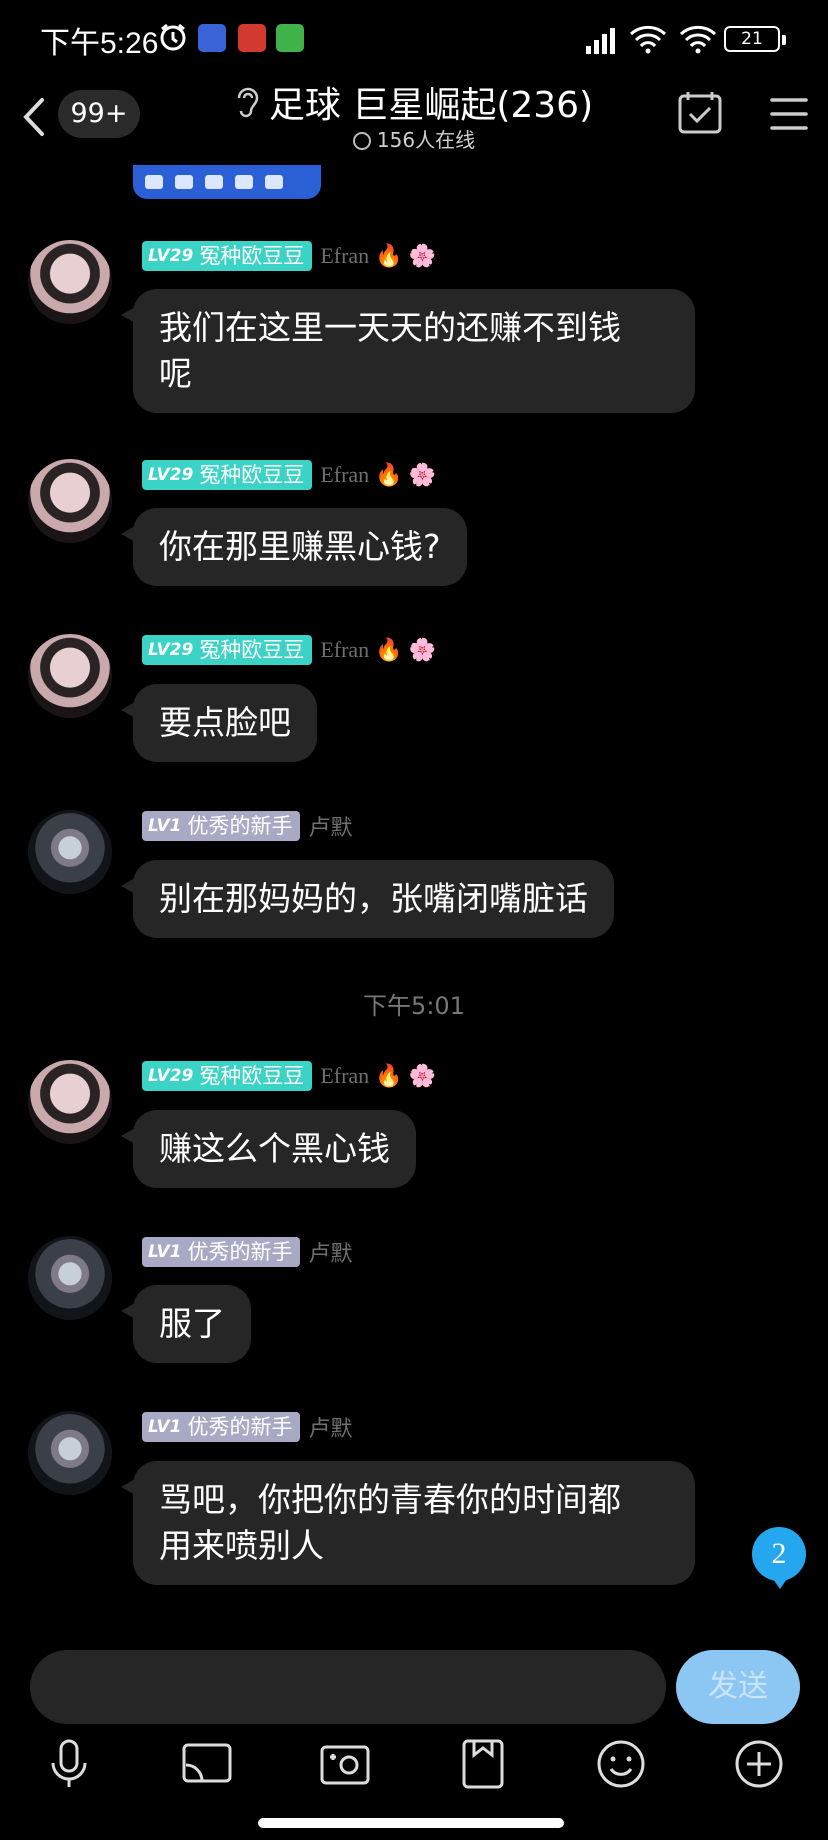  Describe the element at coordinates (290, 38) in the screenshot. I see `android-notification-icon` at that location.